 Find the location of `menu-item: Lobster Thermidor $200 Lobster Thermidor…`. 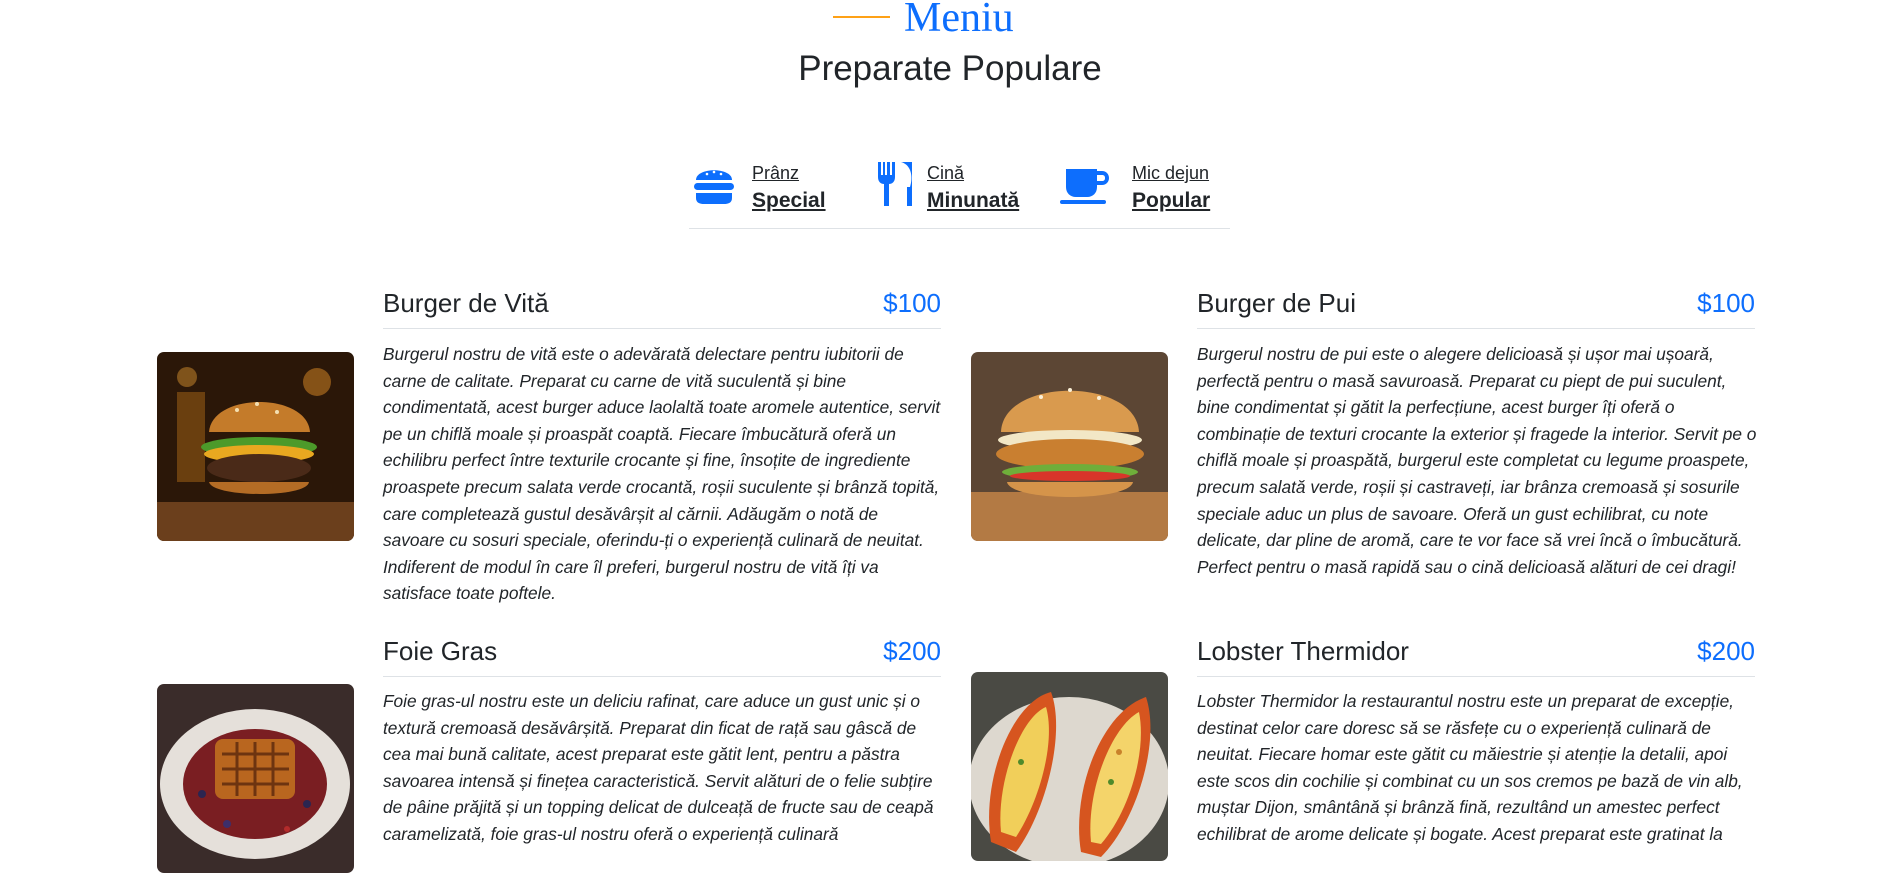

menu-item: Lobster Thermidor $200 Lobster Thermidor… is located at coordinates (1363, 746).